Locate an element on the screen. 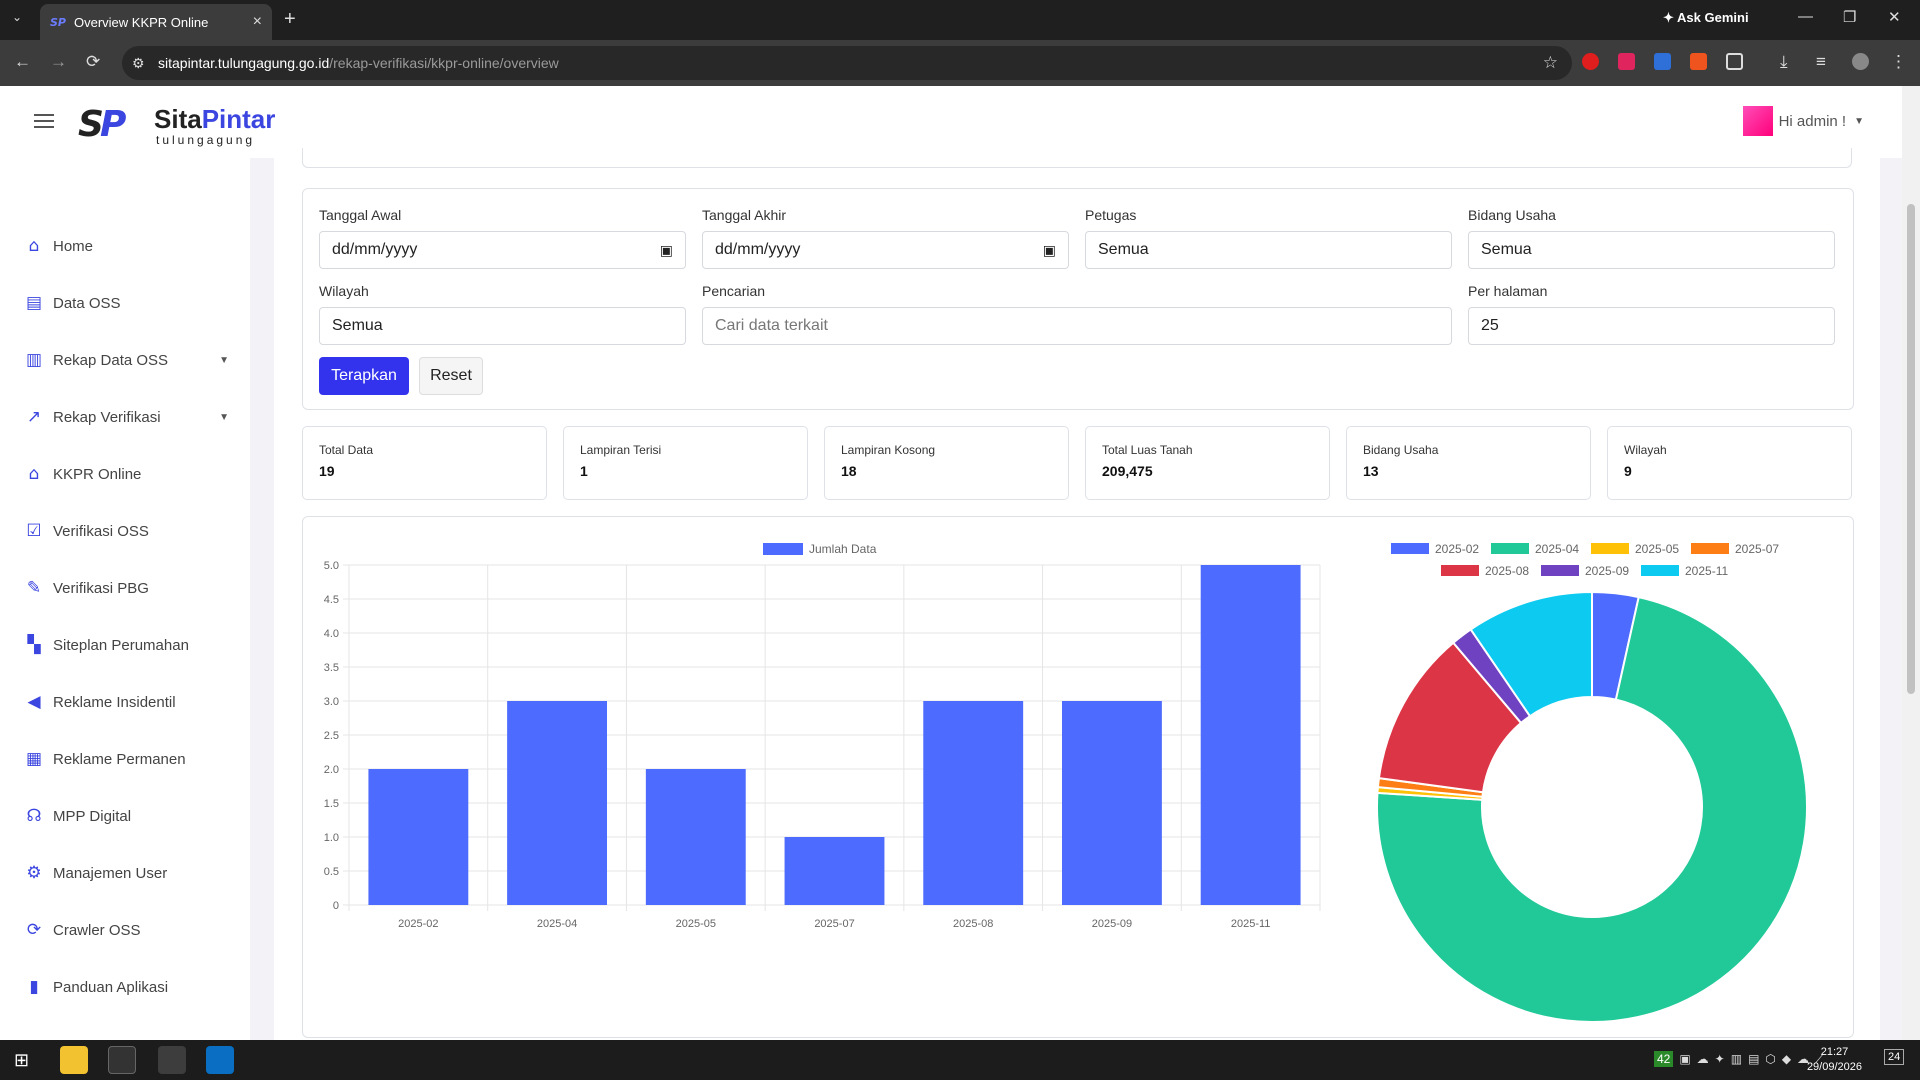 Image resolution: width=1920 pixels, height=1080 pixels. logo-mark: SP is located at coordinates (102, 124).